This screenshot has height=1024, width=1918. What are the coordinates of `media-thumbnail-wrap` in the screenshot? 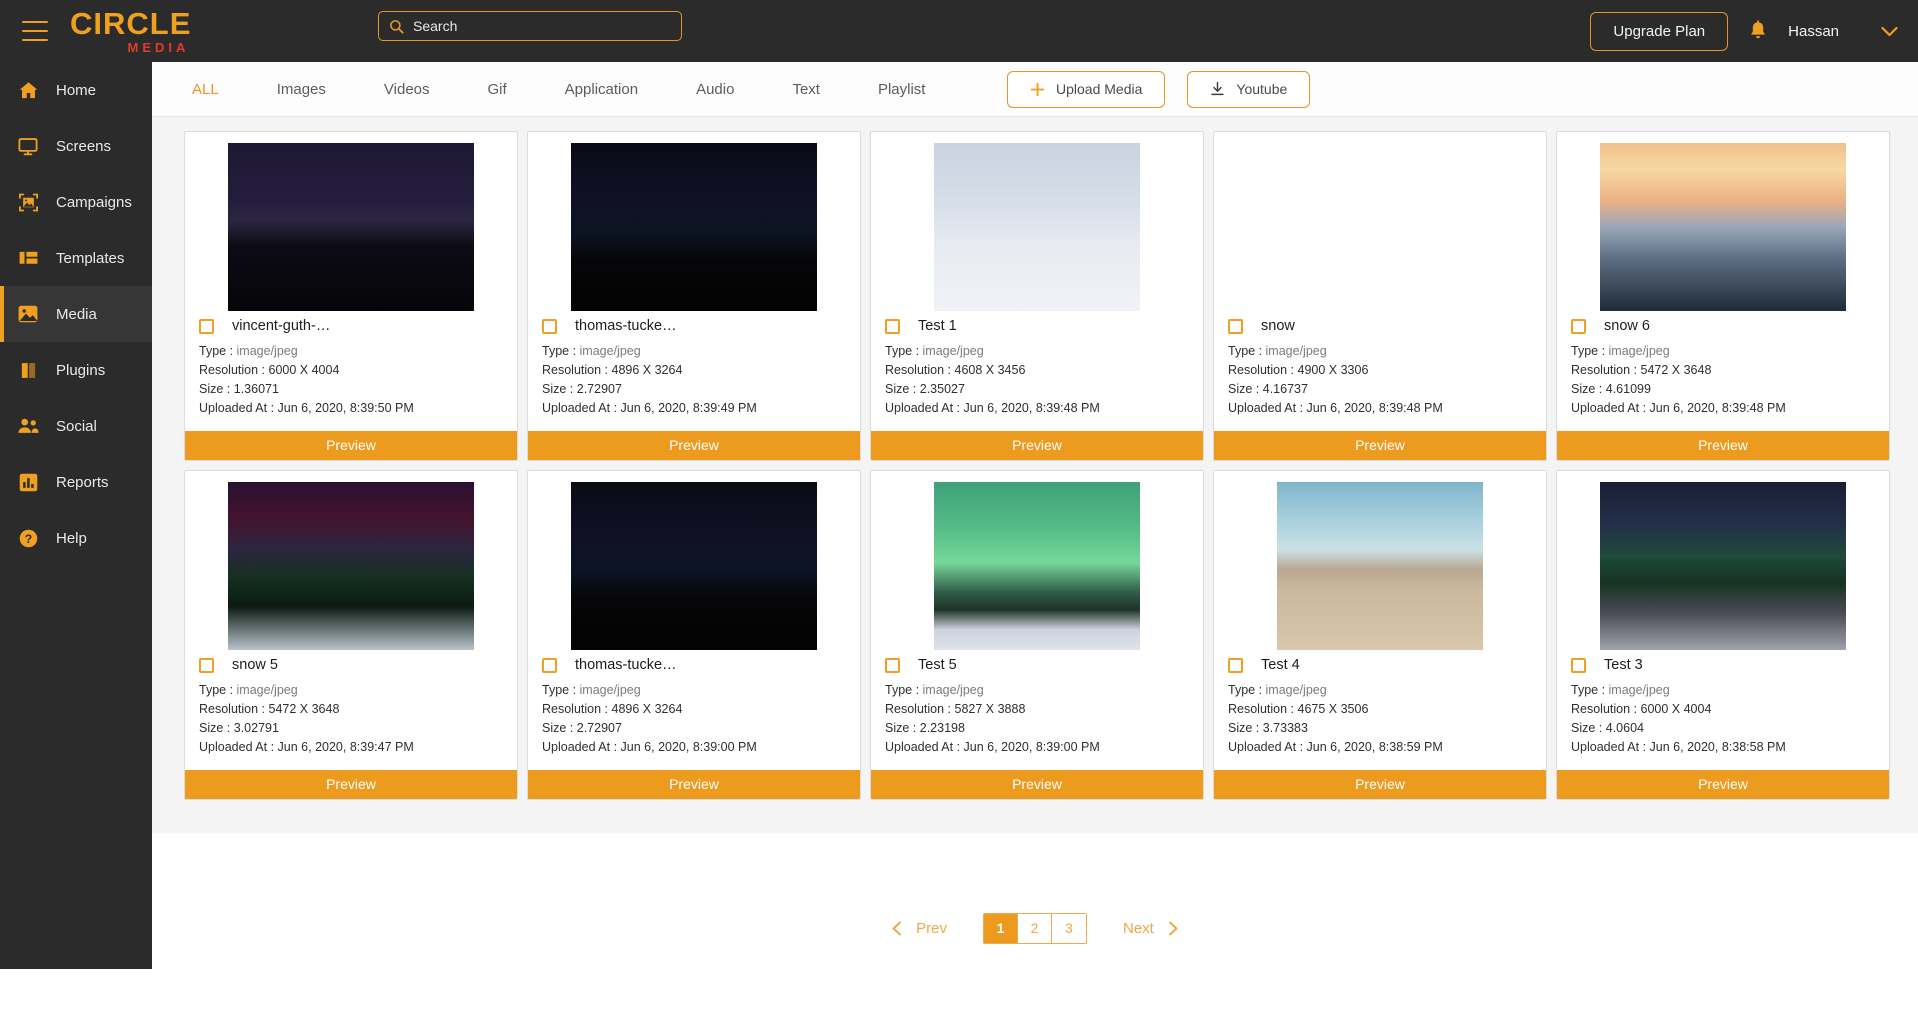 It's located at (1723, 223).